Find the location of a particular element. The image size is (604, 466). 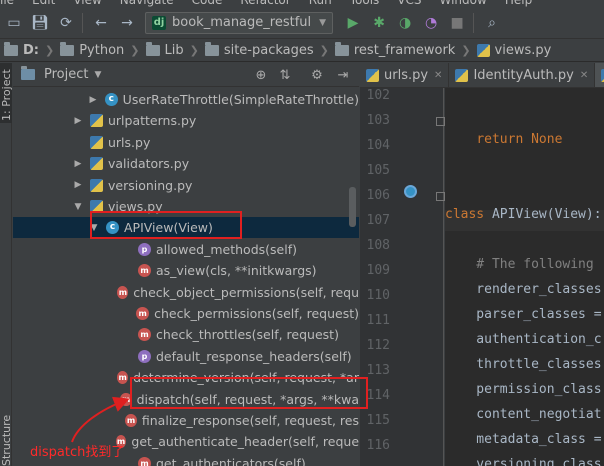

run-config-dropdown: dj book_manage_restful ▼ is located at coordinates (239, 22).